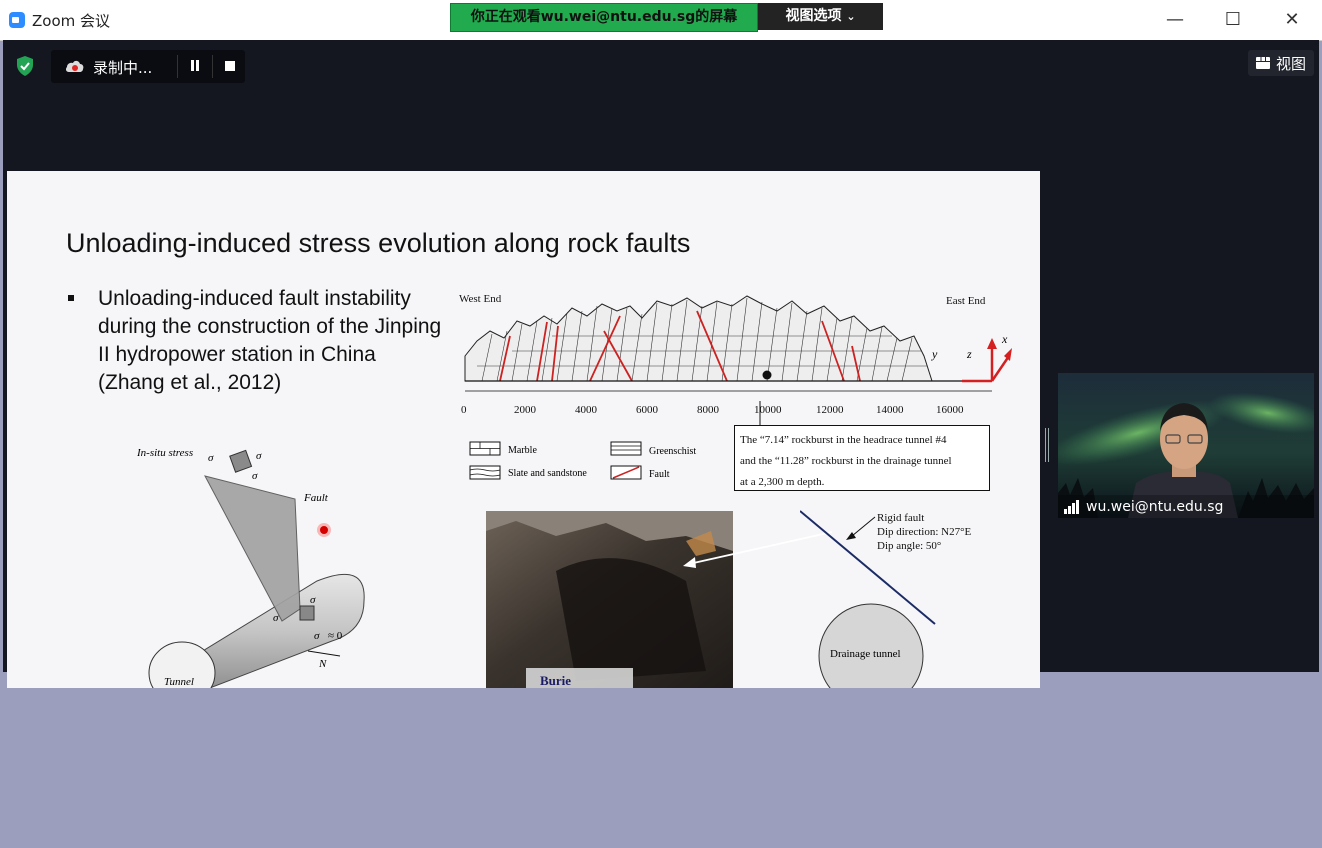  Describe the element at coordinates (830, 410) in the screenshot. I see `axis-tick: 12000` at that location.